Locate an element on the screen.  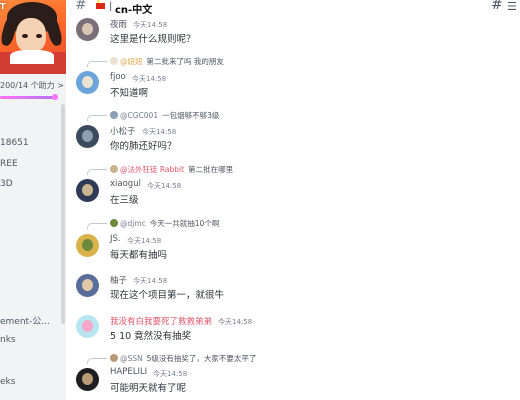
message-username: JS. is located at coordinates (115, 239).